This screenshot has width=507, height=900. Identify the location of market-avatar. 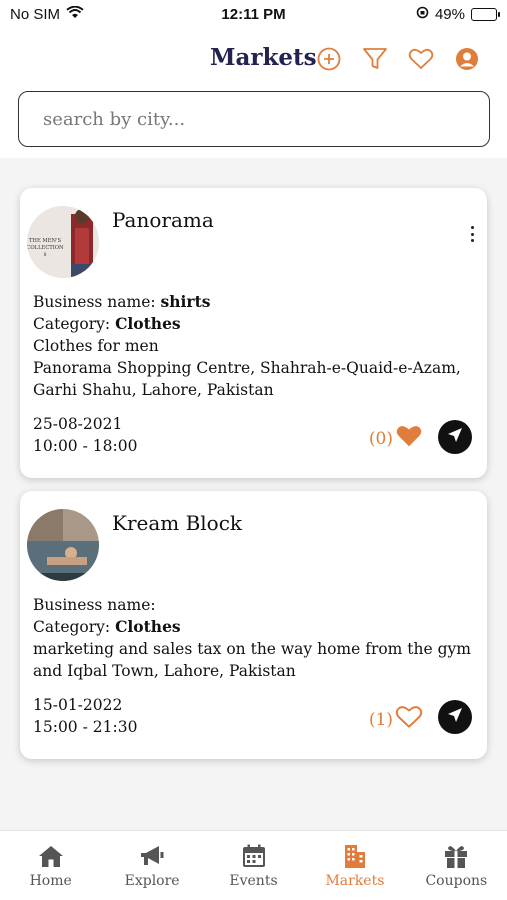
(63, 545).